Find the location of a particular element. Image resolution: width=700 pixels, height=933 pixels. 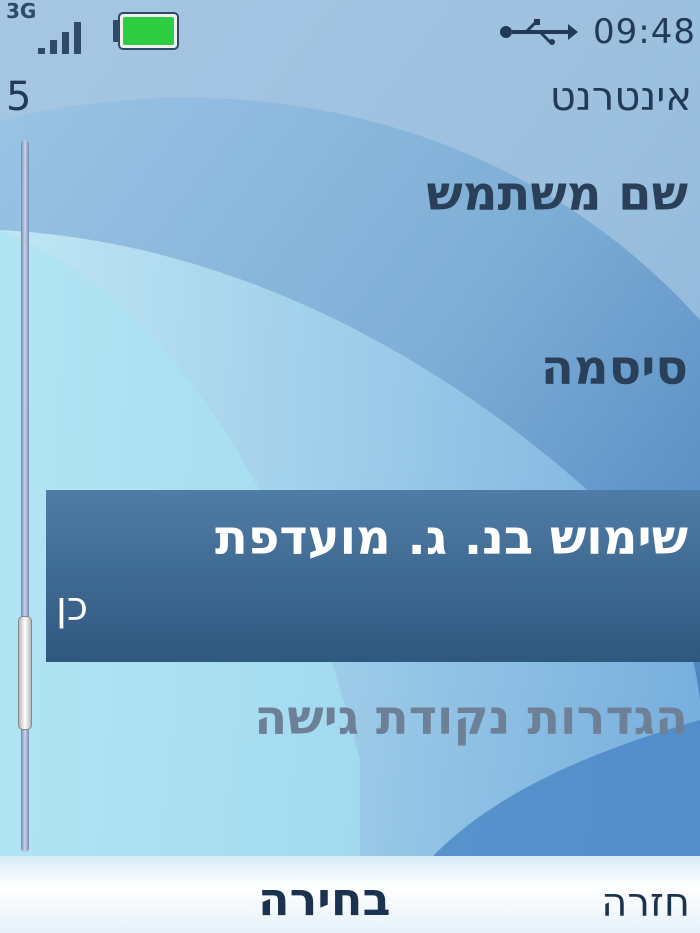

signal-strength-icon is located at coordinates (59, 38).